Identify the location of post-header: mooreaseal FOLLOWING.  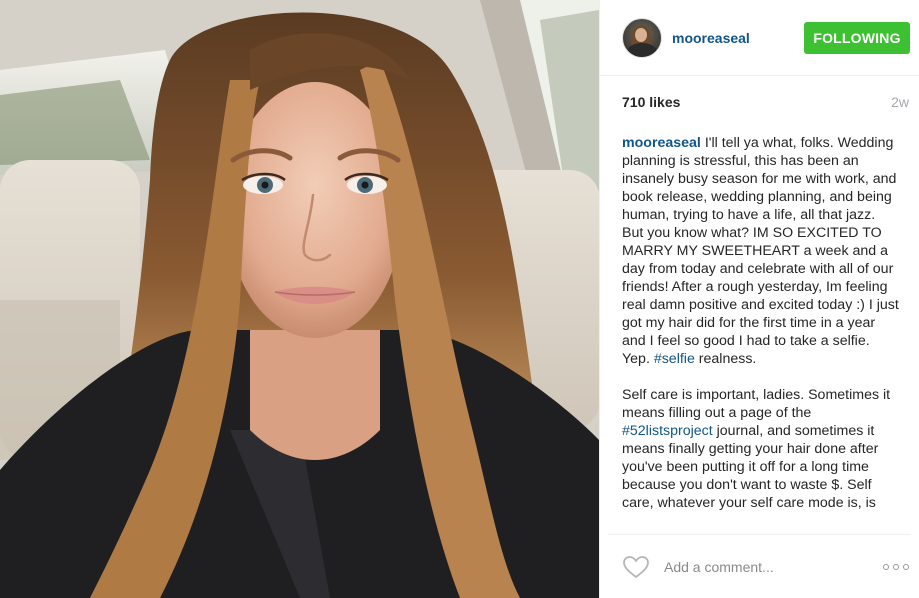
(759, 38).